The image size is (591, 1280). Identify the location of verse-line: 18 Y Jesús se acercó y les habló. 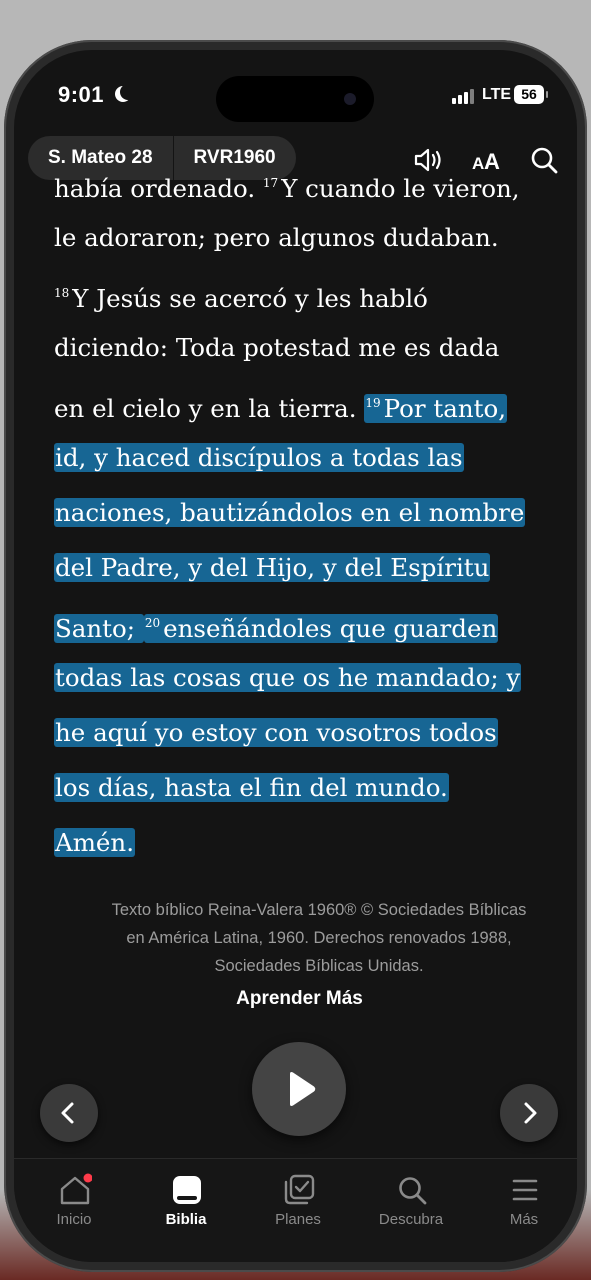
(241, 293).